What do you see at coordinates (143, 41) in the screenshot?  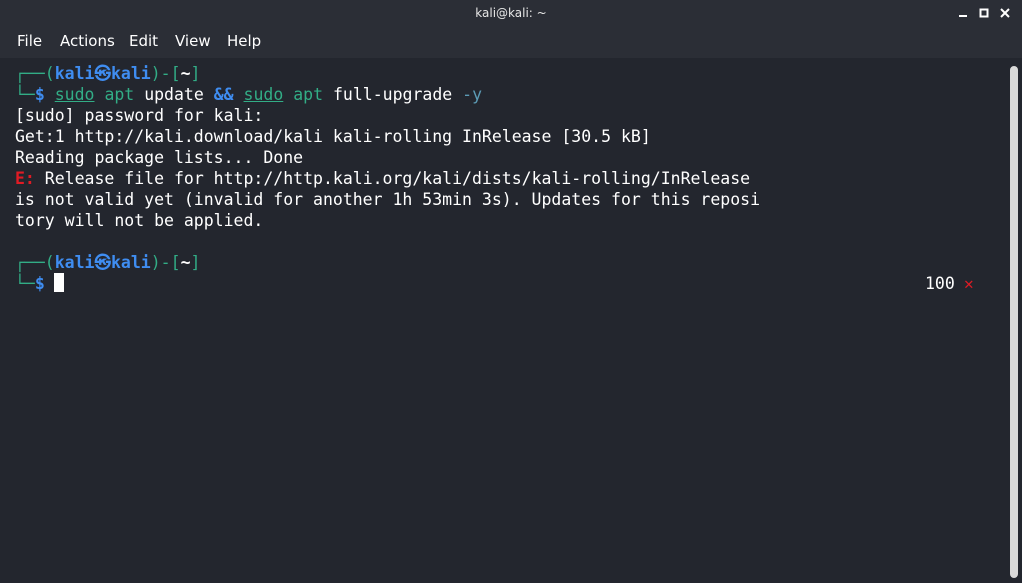 I see `menu-edit: Edit` at bounding box center [143, 41].